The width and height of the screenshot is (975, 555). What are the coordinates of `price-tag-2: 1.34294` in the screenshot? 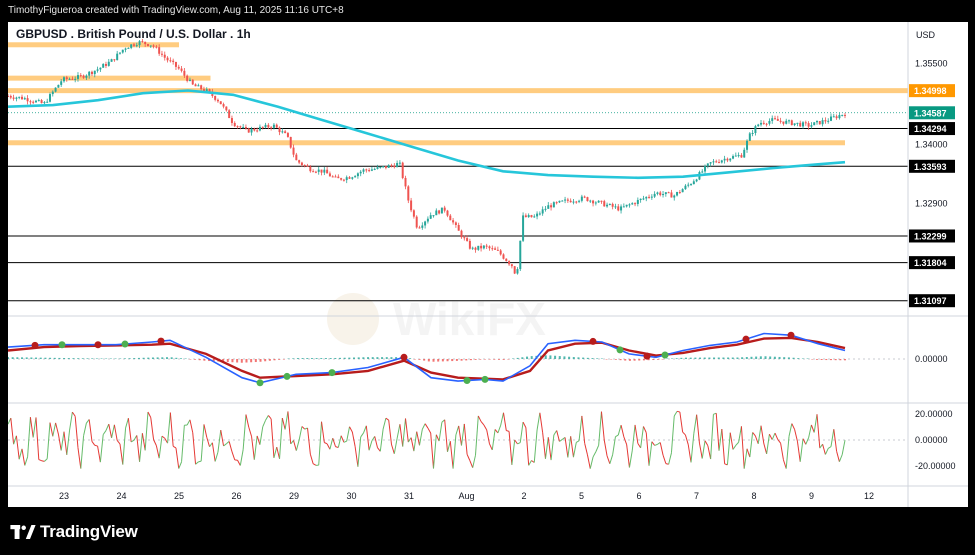 It's located at (930, 129).